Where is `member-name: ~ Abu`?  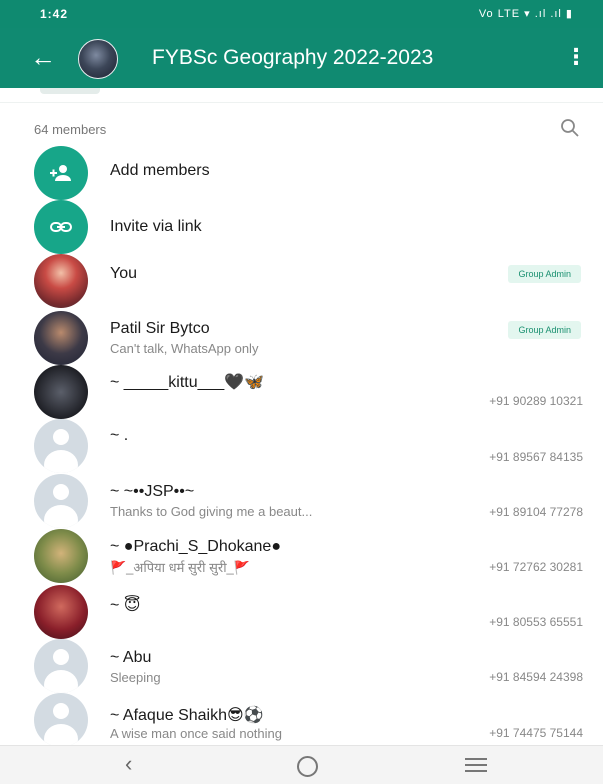 member-name: ~ Abu is located at coordinates (131, 657).